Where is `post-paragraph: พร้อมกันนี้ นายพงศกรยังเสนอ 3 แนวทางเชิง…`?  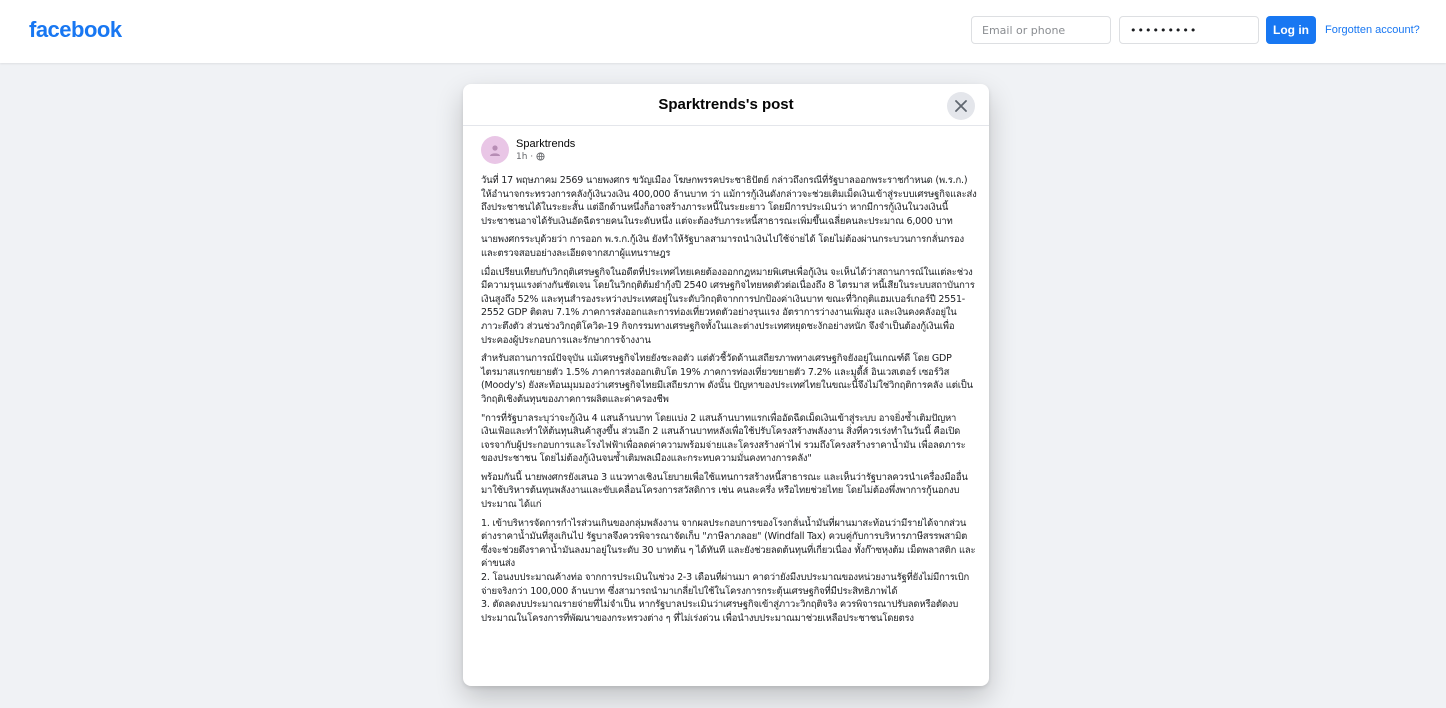 post-paragraph: พร้อมกันนี้ นายพงศกรยังเสนอ 3 แนวทางเชิง… is located at coordinates (724, 491).